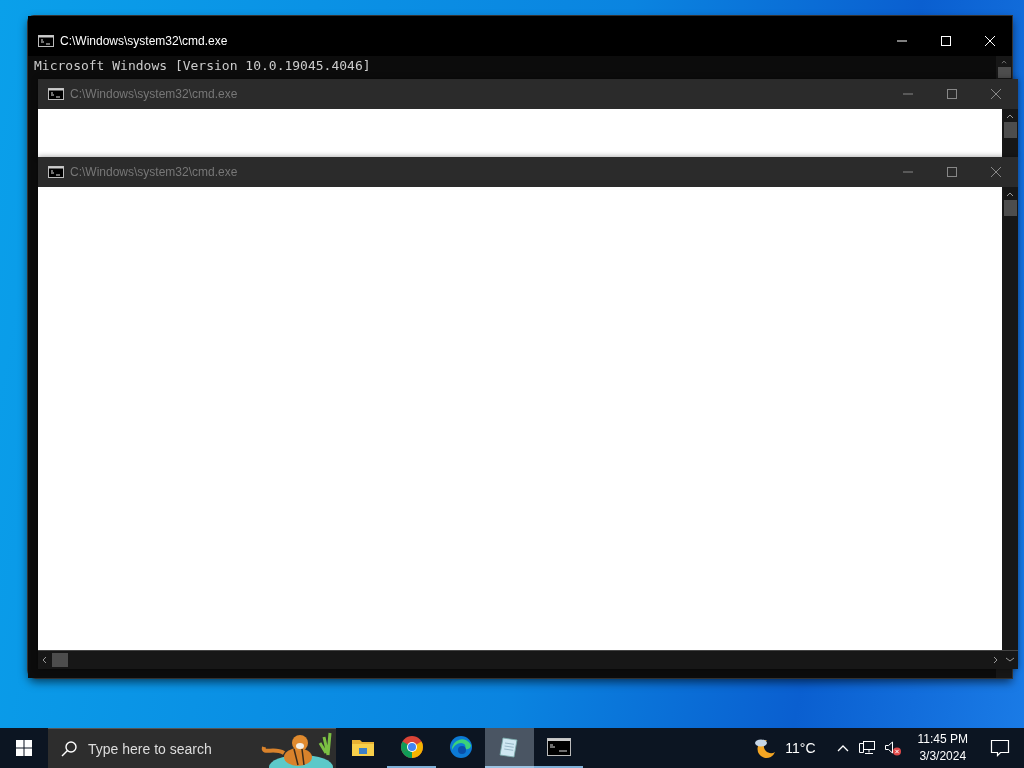 The height and width of the screenshot is (768, 1024). What do you see at coordinates (528, 659) in the screenshot?
I see `horizontal-scrollbar` at bounding box center [528, 659].